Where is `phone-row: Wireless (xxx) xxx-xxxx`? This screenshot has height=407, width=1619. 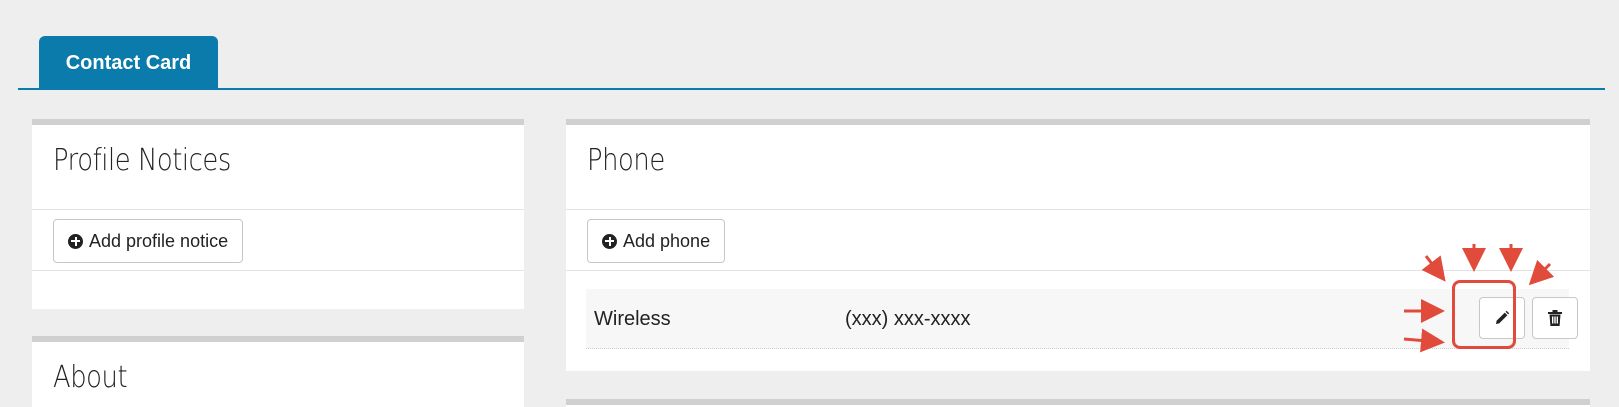 phone-row: Wireless (xxx) xxx-xxxx is located at coordinates (1082, 319).